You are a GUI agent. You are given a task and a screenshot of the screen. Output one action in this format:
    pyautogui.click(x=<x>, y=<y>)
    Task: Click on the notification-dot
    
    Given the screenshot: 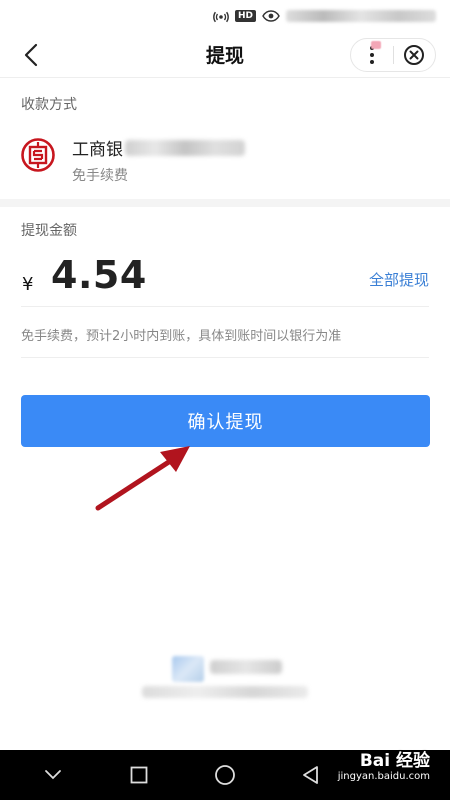 What is the action you would take?
    pyautogui.click(x=376, y=45)
    